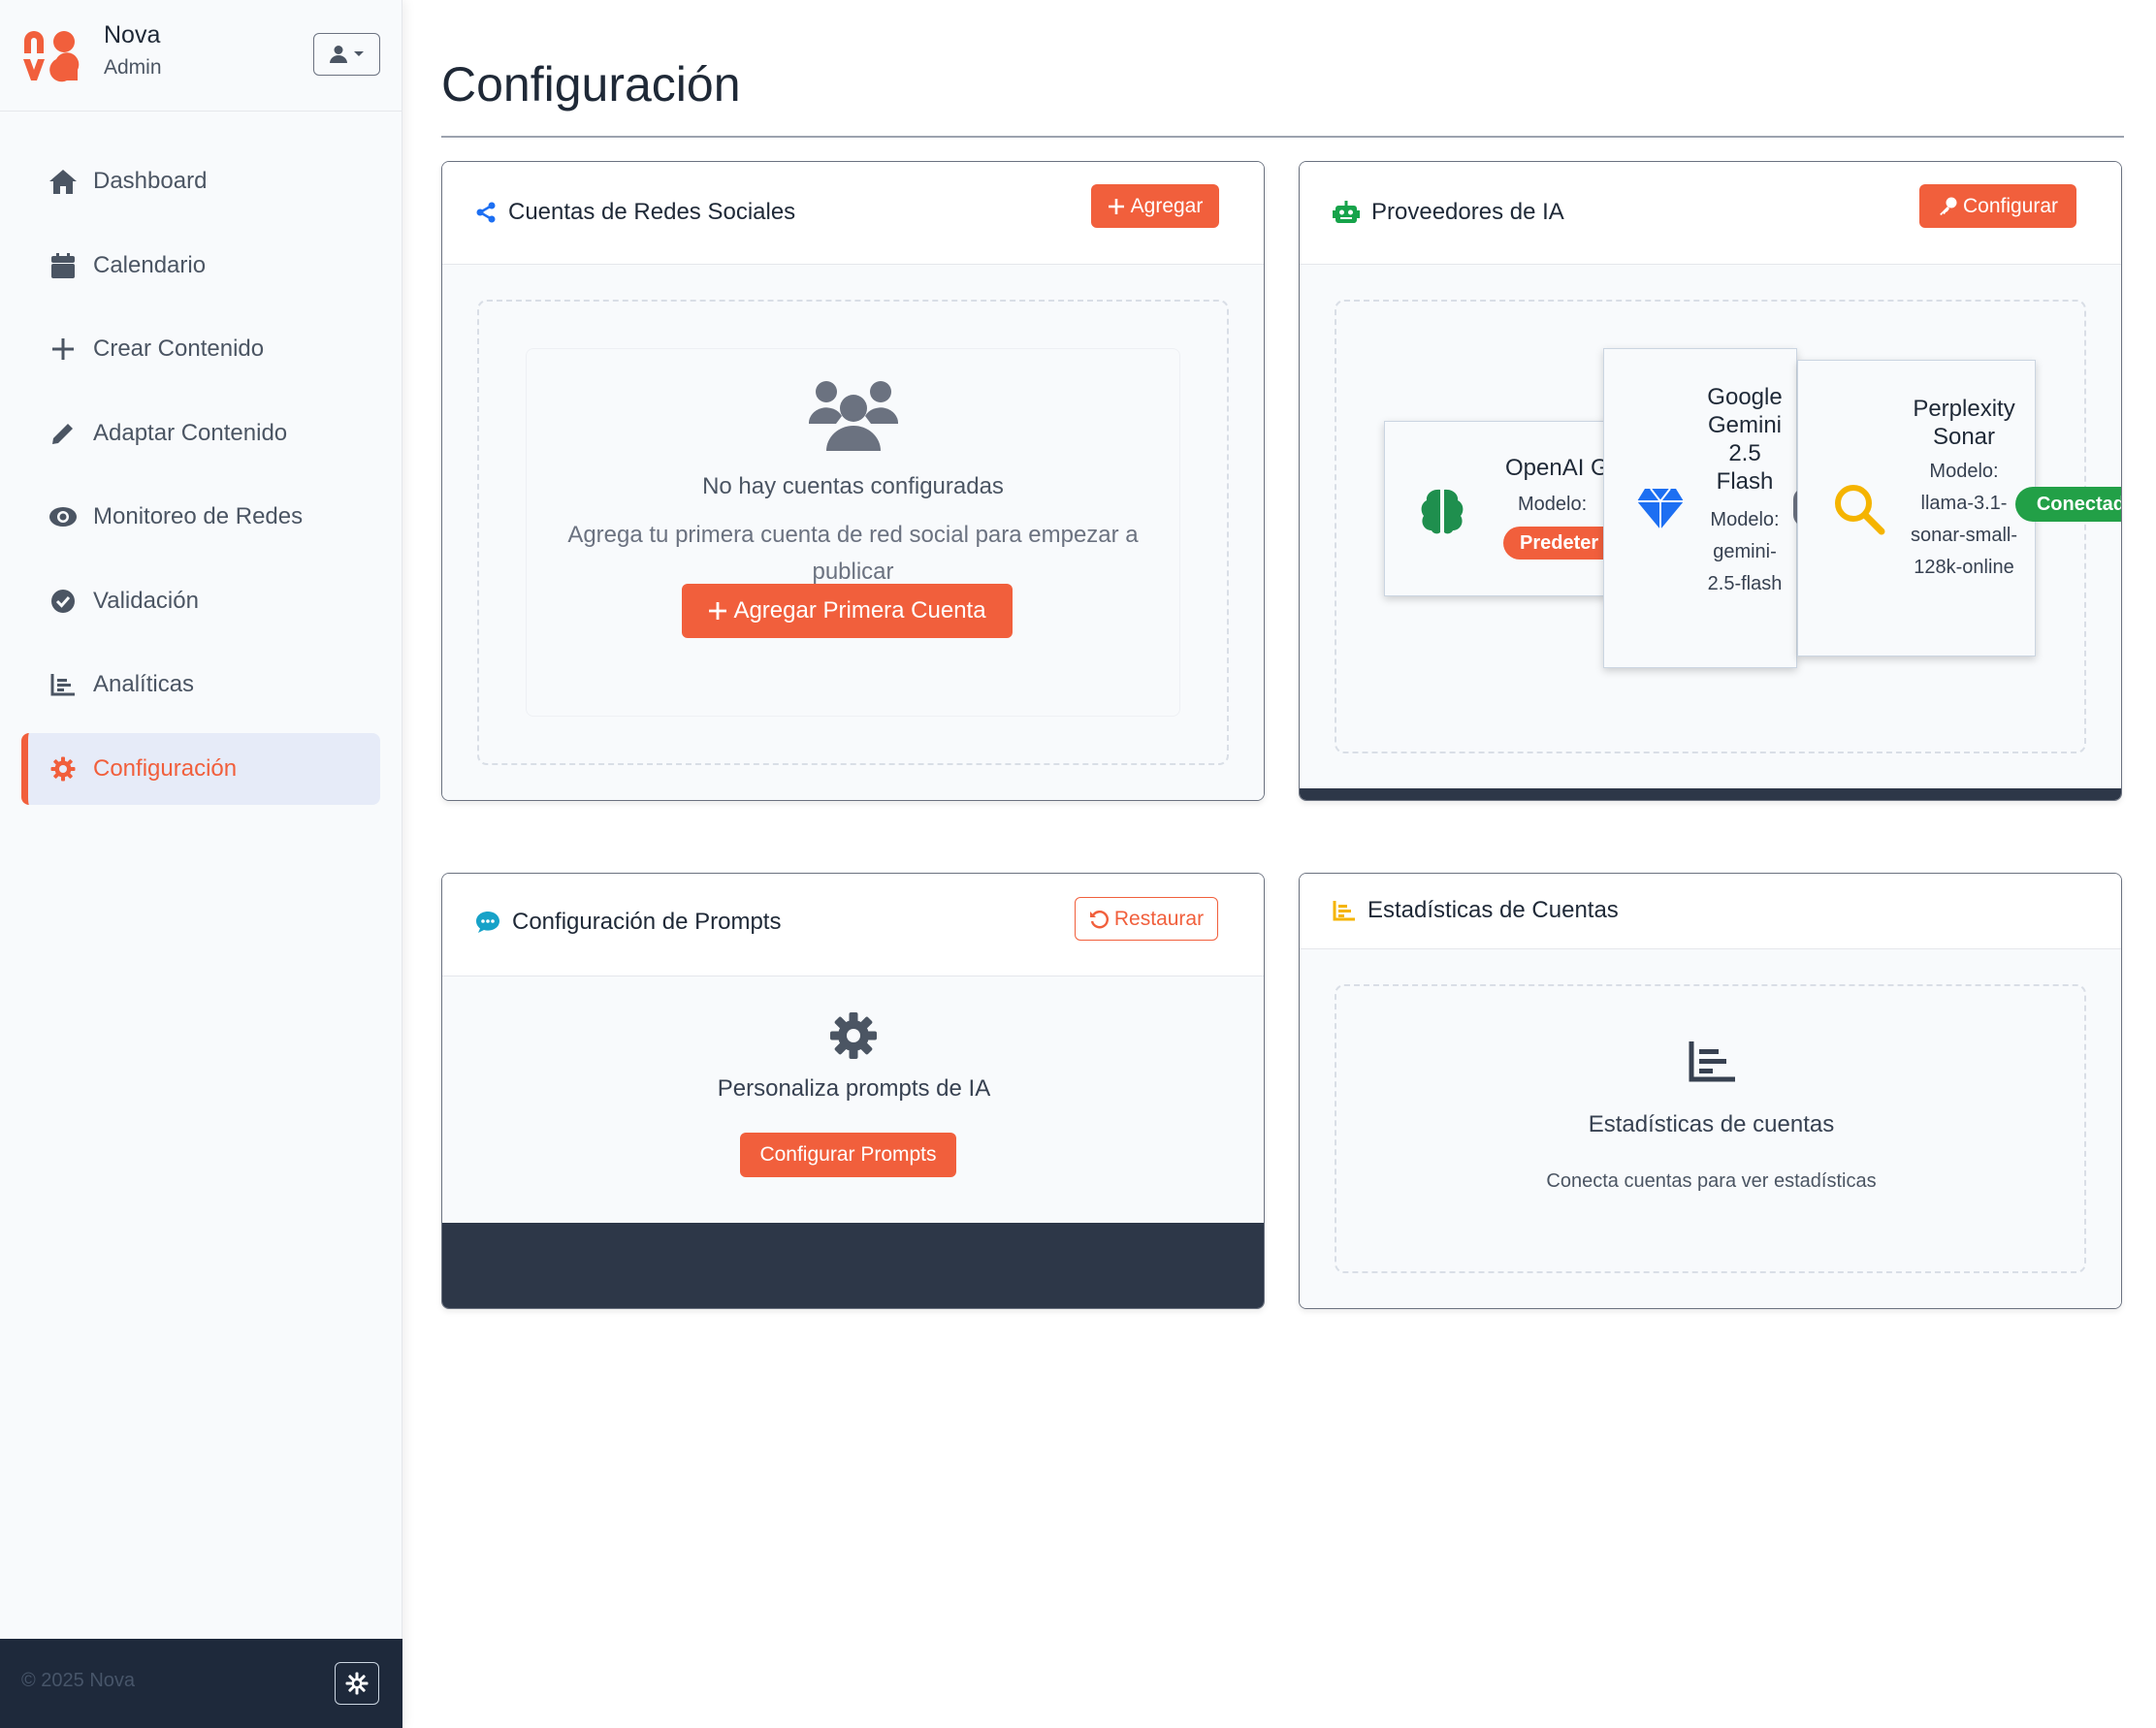  What do you see at coordinates (1553, 504) in the screenshot?
I see `provider-model: Modelo:` at bounding box center [1553, 504].